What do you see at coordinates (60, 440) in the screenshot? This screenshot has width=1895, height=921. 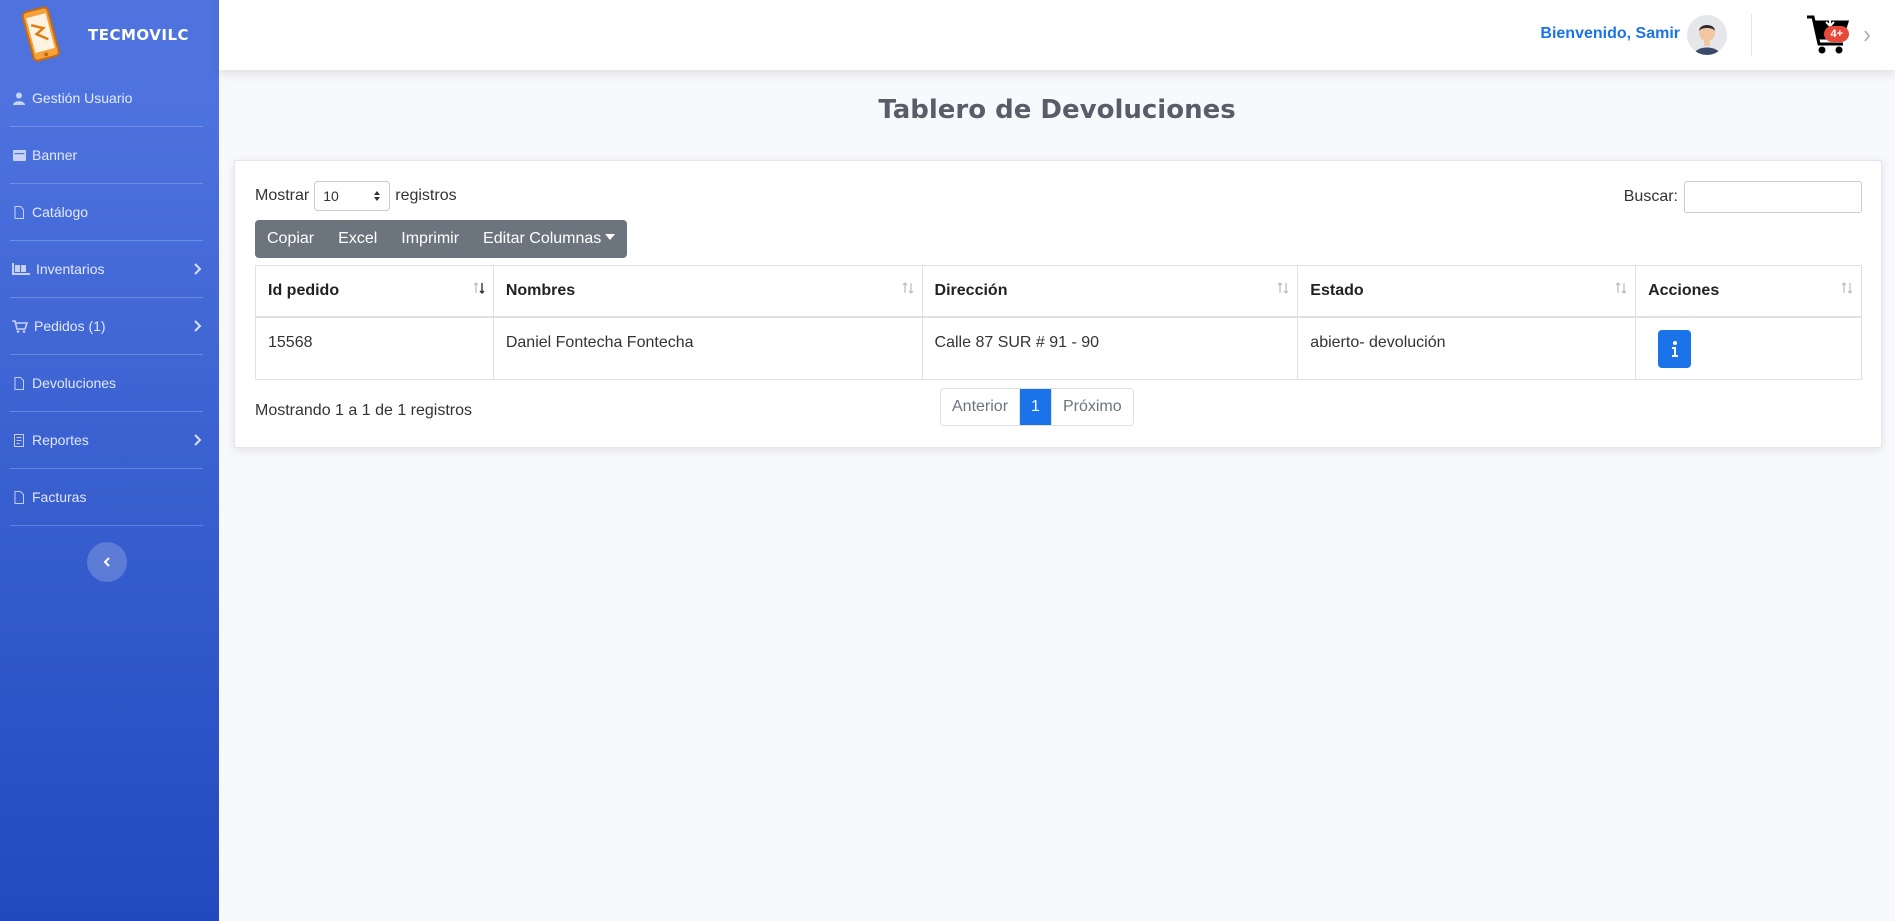 I see `sidebar-item-label: Reportes` at bounding box center [60, 440].